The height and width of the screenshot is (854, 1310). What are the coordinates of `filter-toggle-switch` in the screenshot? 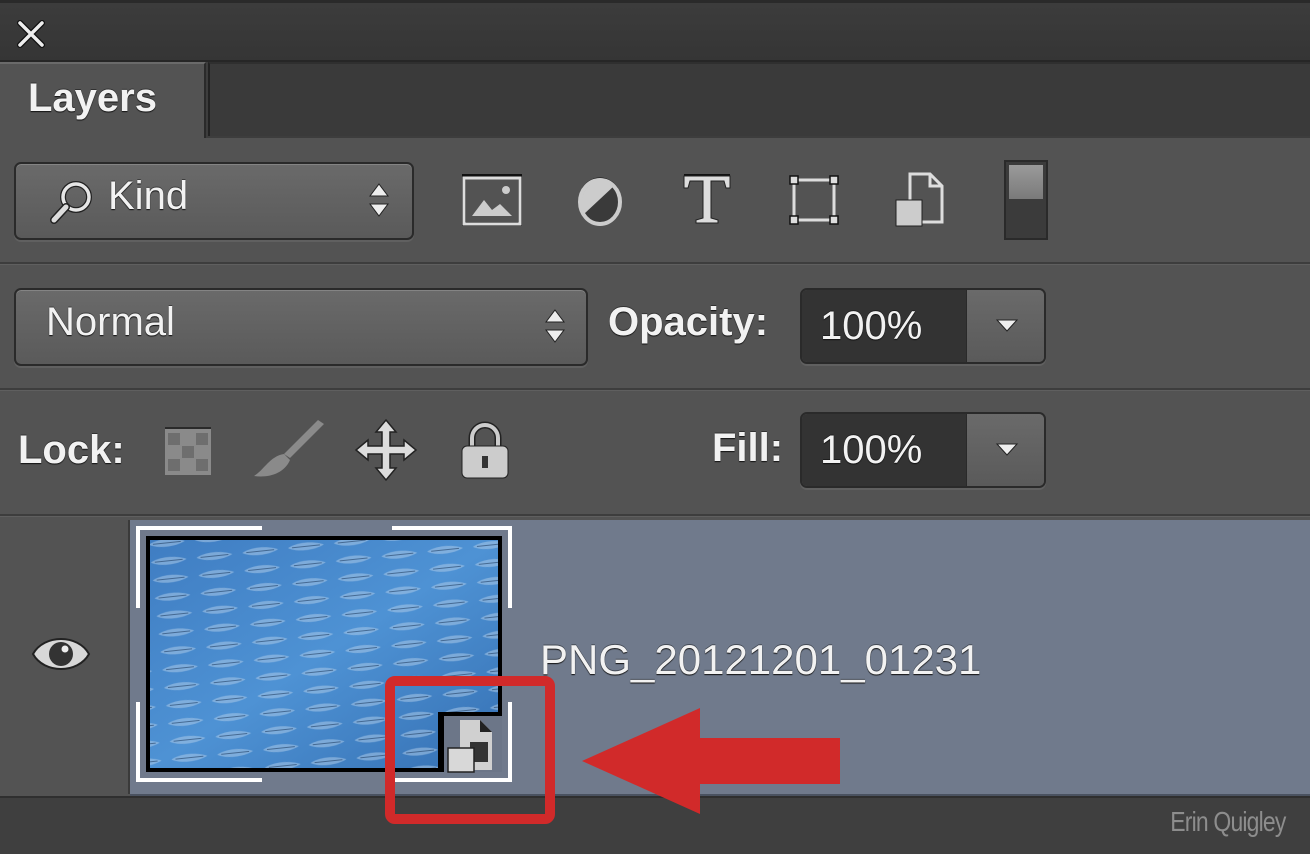 It's located at (1026, 200).